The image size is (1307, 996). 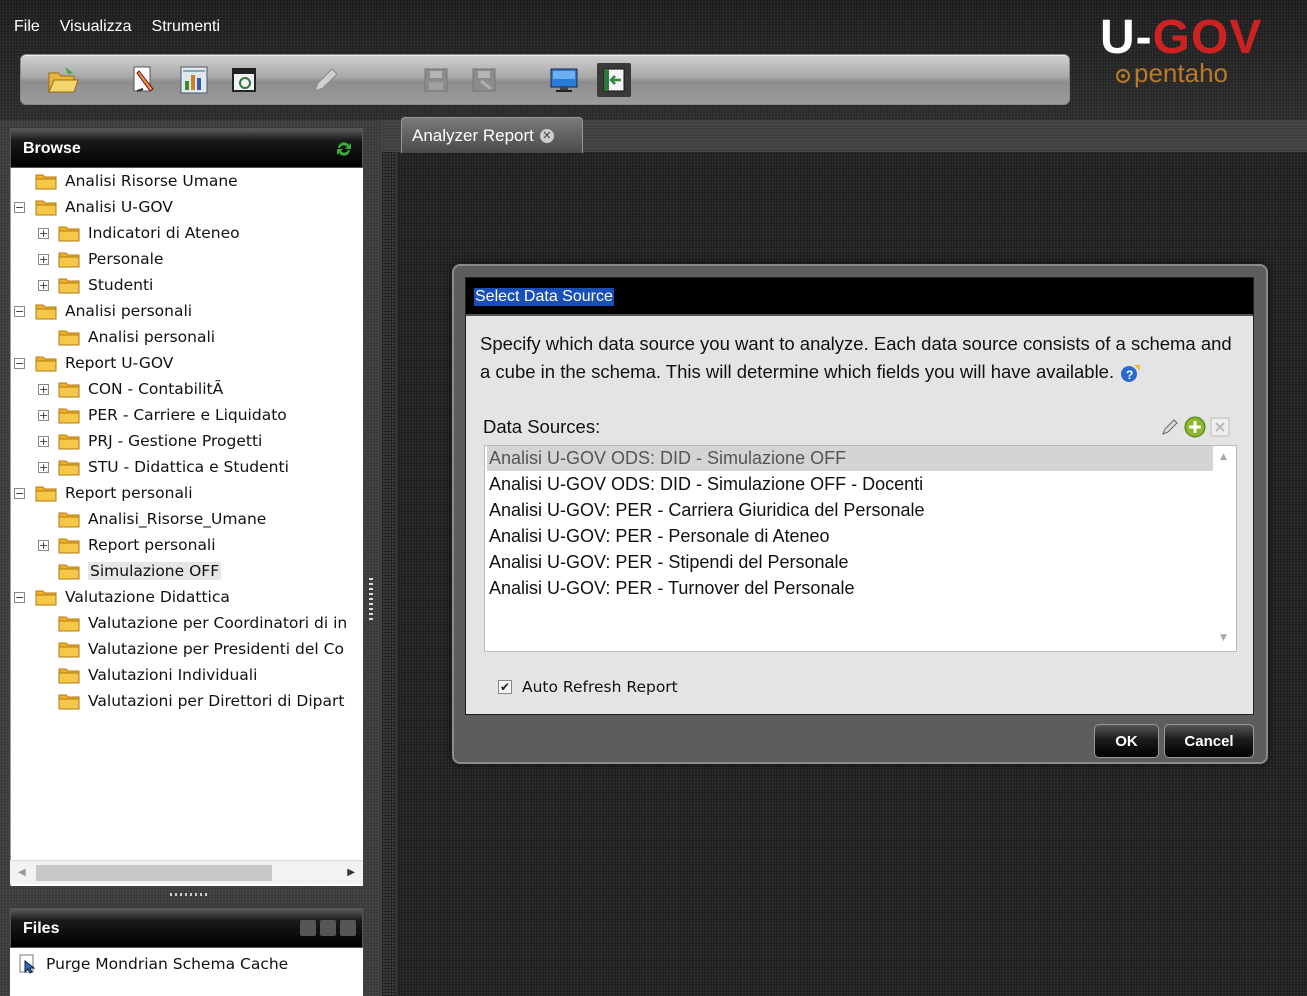 What do you see at coordinates (348, 928) in the screenshot?
I see `files-list-icon` at bounding box center [348, 928].